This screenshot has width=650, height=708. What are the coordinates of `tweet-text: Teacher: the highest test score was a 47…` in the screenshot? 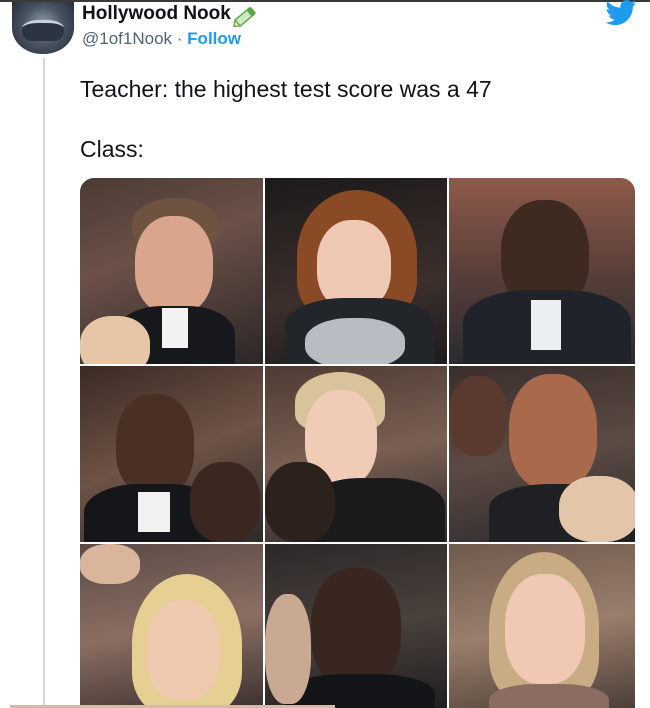 It's located at (350, 119).